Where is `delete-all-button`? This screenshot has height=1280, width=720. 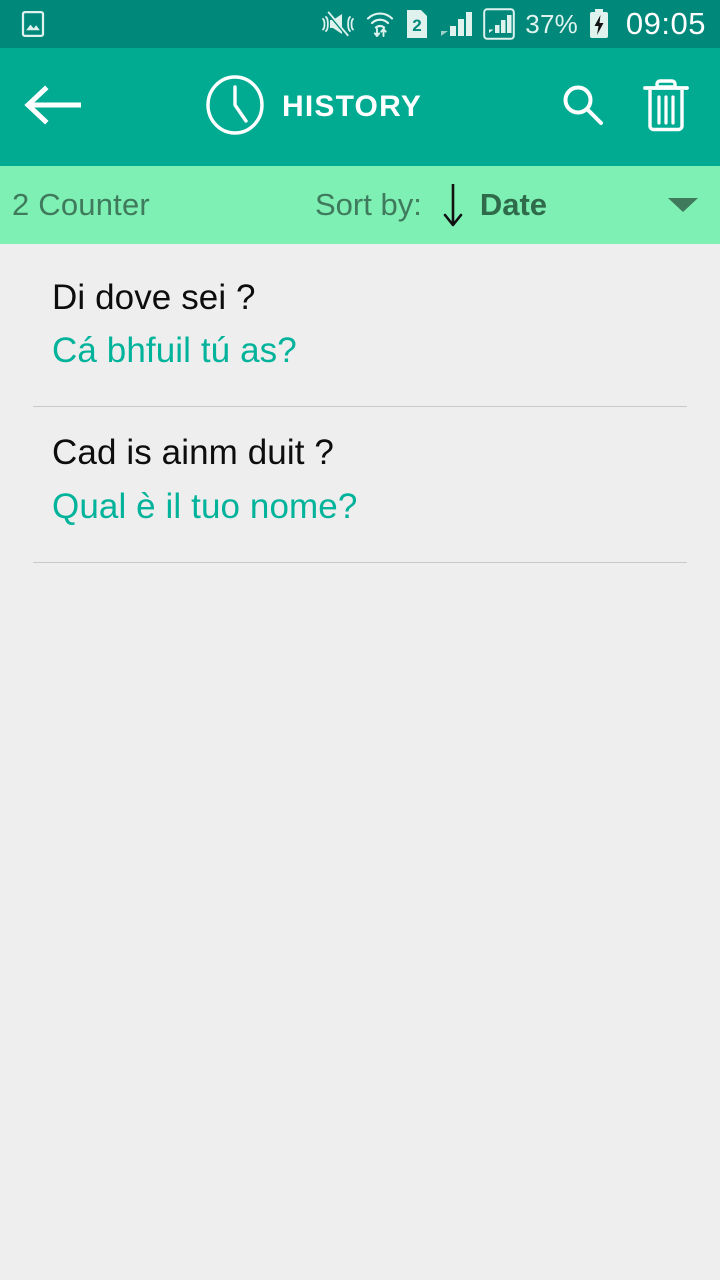 delete-all-button is located at coordinates (672, 107).